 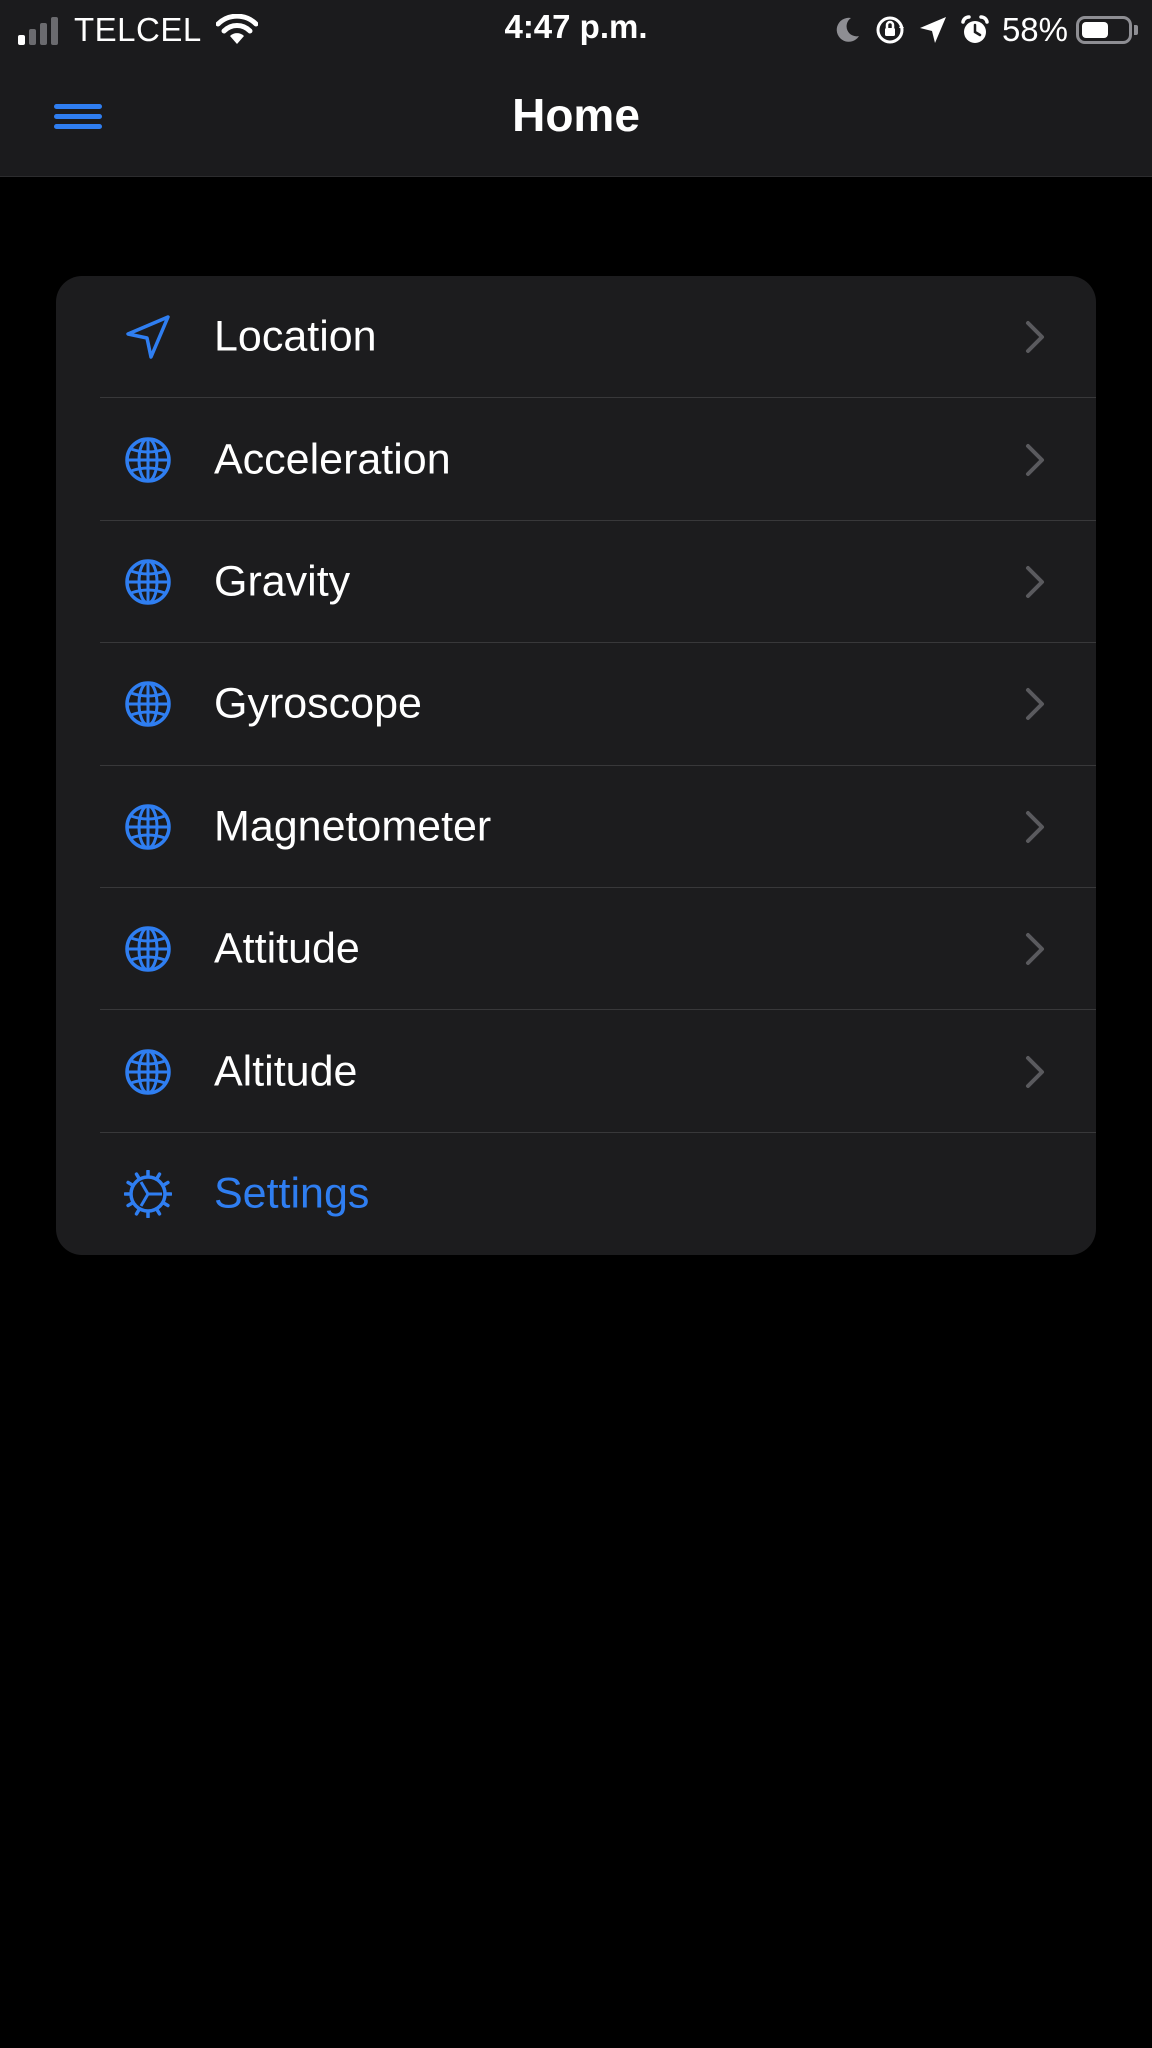 What do you see at coordinates (286, 1071) in the screenshot?
I see `list-item-label: Altitude` at bounding box center [286, 1071].